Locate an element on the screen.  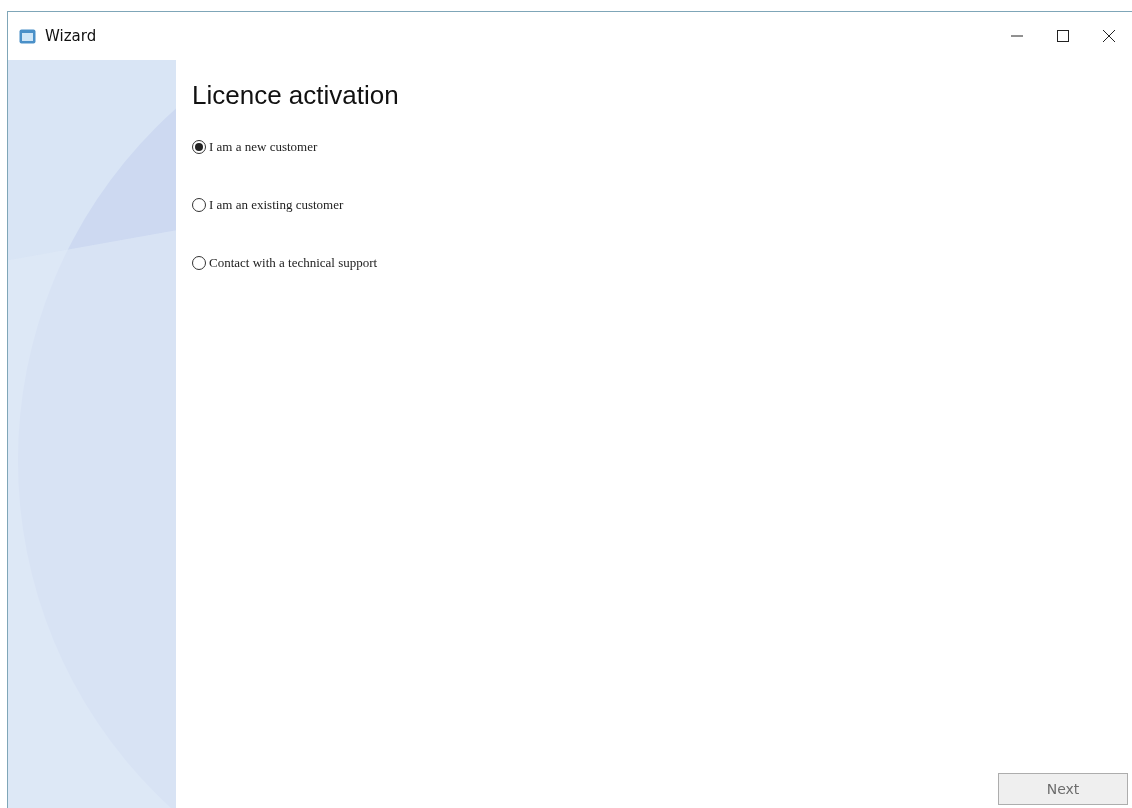
radio-option: I am an existing customer is located at coordinates (662, 205).